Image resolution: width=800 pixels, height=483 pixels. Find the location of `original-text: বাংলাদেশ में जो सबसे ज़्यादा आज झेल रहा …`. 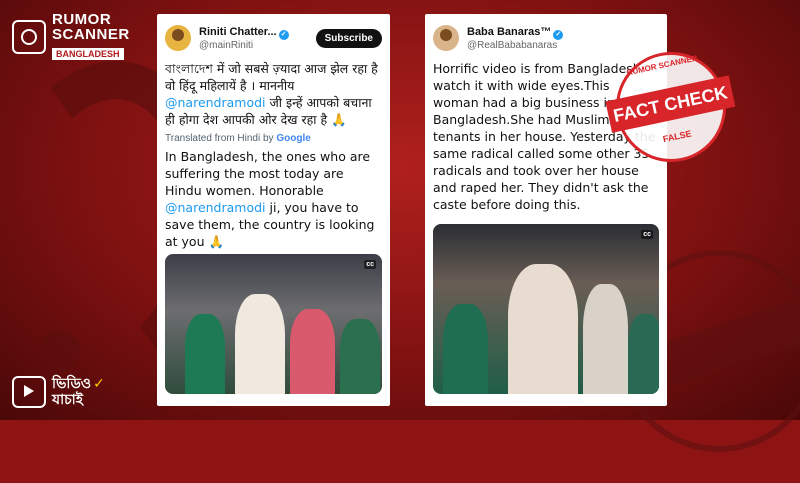

original-text: বাংলাদেশ में जो सबसे ज़्यादा आज झेल रहा … is located at coordinates (271, 94).